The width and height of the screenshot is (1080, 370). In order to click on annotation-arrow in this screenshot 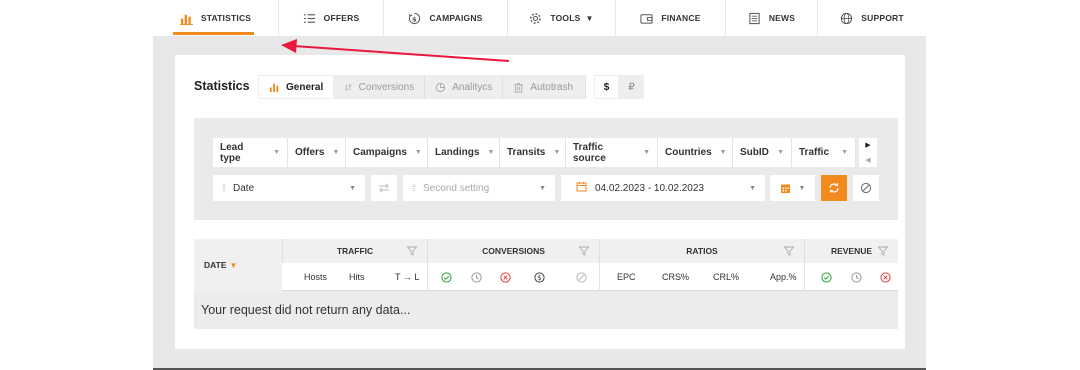, I will do `click(395, 50)`.